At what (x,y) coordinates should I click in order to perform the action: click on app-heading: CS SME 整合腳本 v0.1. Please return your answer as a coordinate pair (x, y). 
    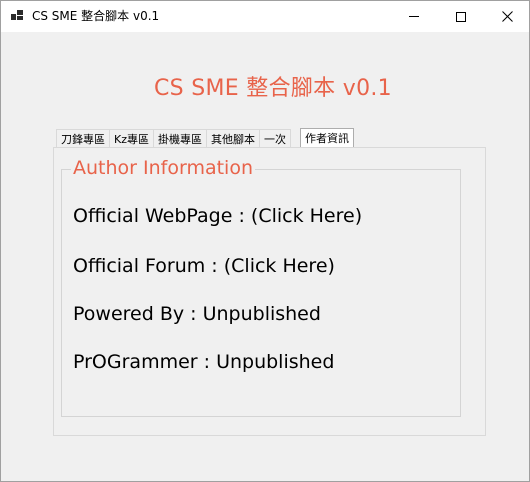
    Looking at the image, I should click on (273, 88).